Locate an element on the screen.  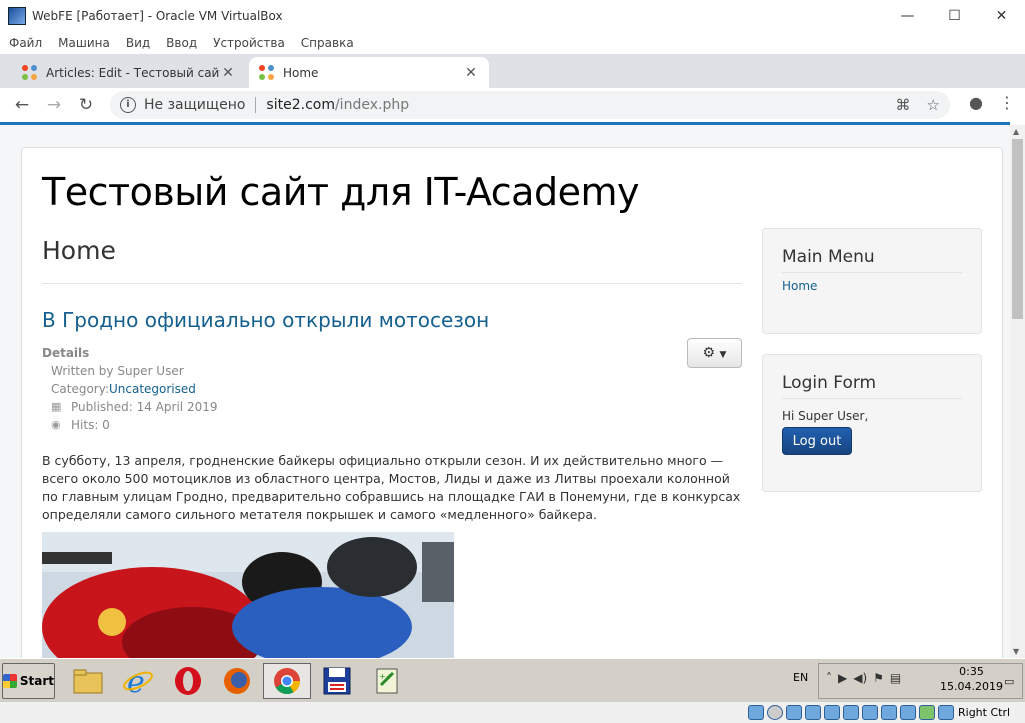
tray-icons: ˄ ▶ ◀) ⚑ ▤ is located at coordinates (863, 678).